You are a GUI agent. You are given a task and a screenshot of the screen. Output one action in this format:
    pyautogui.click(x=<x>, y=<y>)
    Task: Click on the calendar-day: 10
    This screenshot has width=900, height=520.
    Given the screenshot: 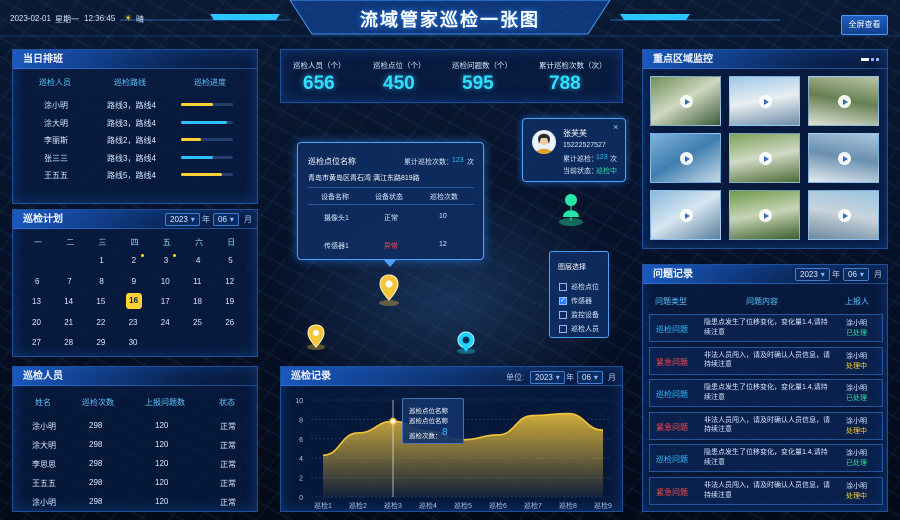 What is the action you would take?
    pyautogui.click(x=165, y=281)
    